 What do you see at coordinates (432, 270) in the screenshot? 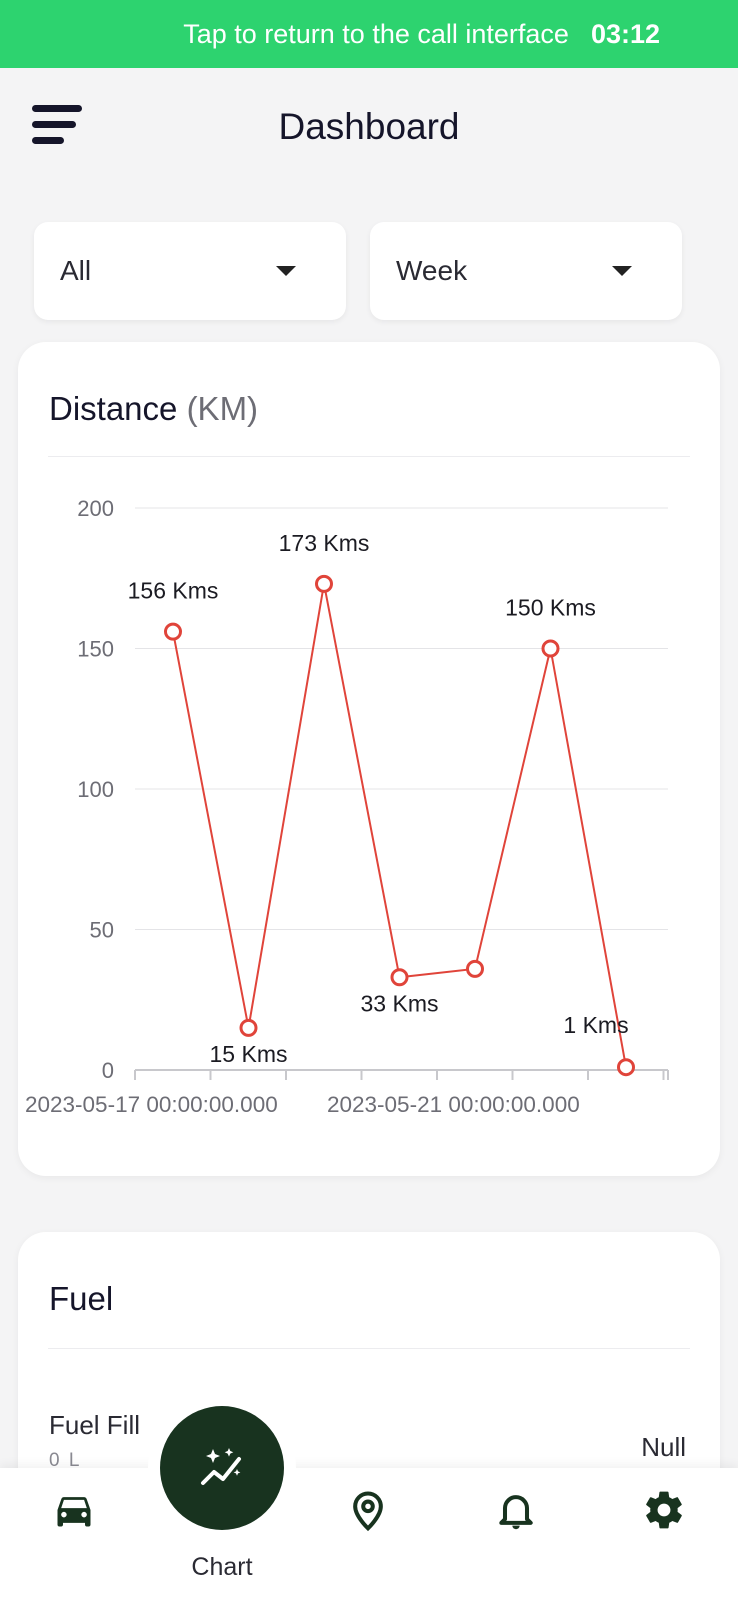
I see `period-filter-value: Week` at bounding box center [432, 270].